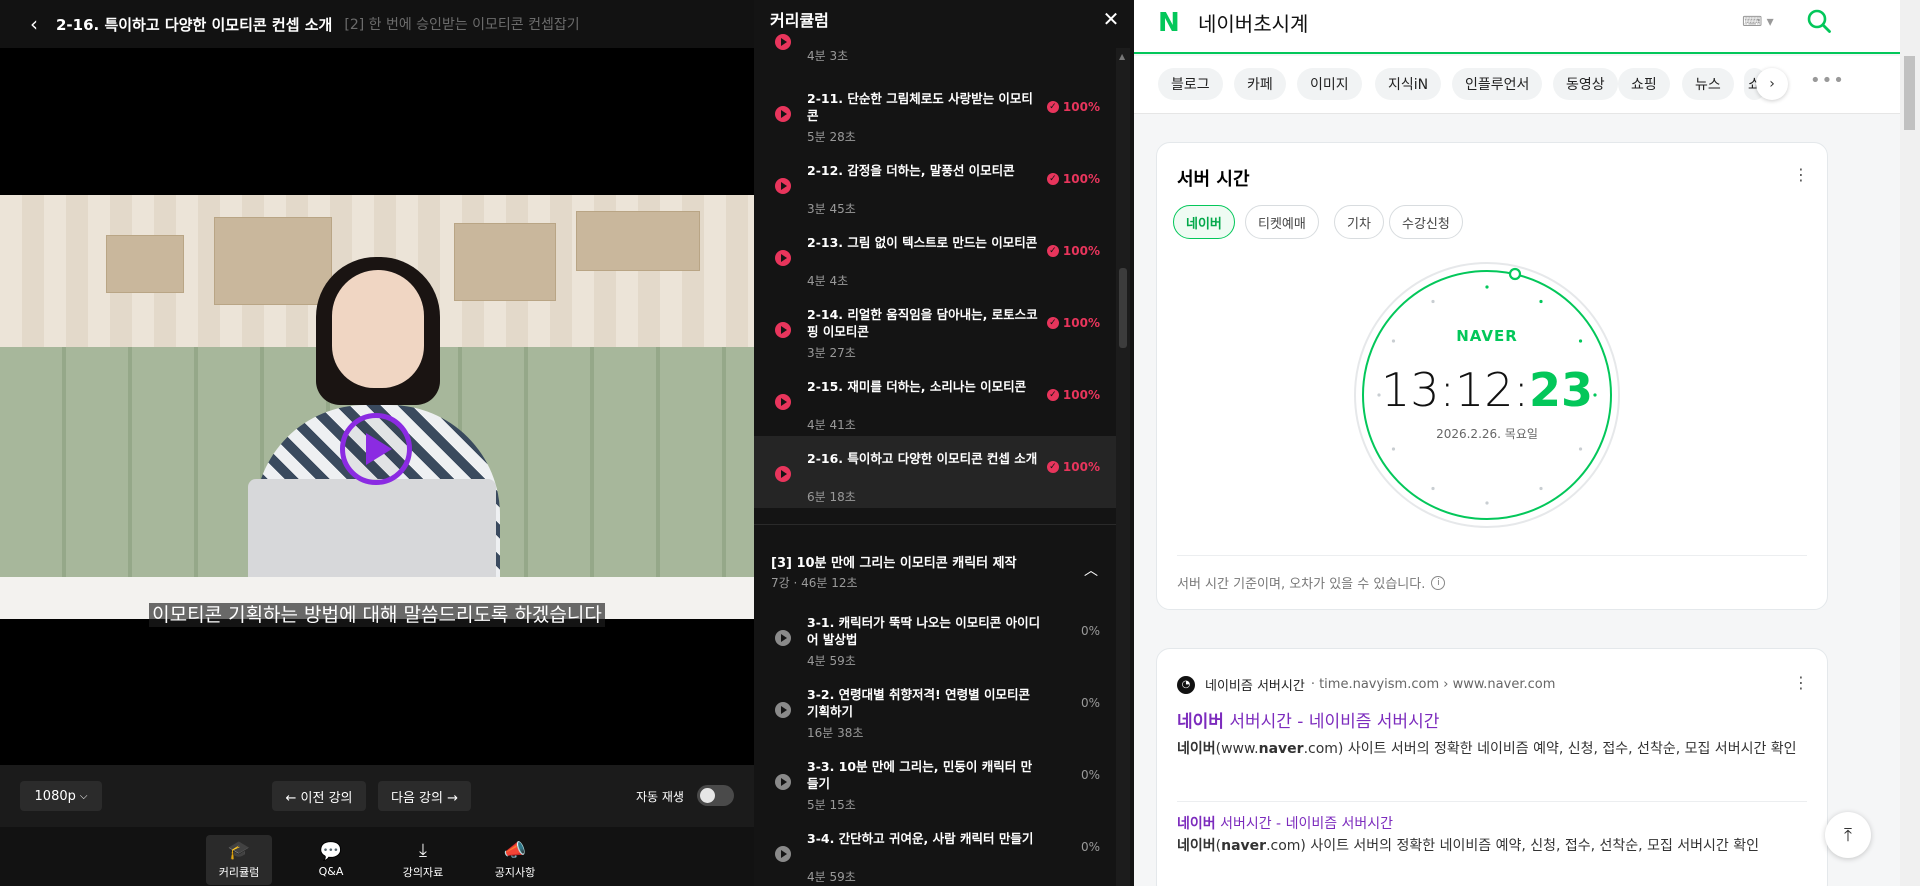 The width and height of the screenshot is (1920, 886). What do you see at coordinates (935, 112) in the screenshot?
I see `list-item: 2-11. 단순한 그림체로도 사랑받는 이모티콘 5분 28초 ✓ 100%` at bounding box center [935, 112].